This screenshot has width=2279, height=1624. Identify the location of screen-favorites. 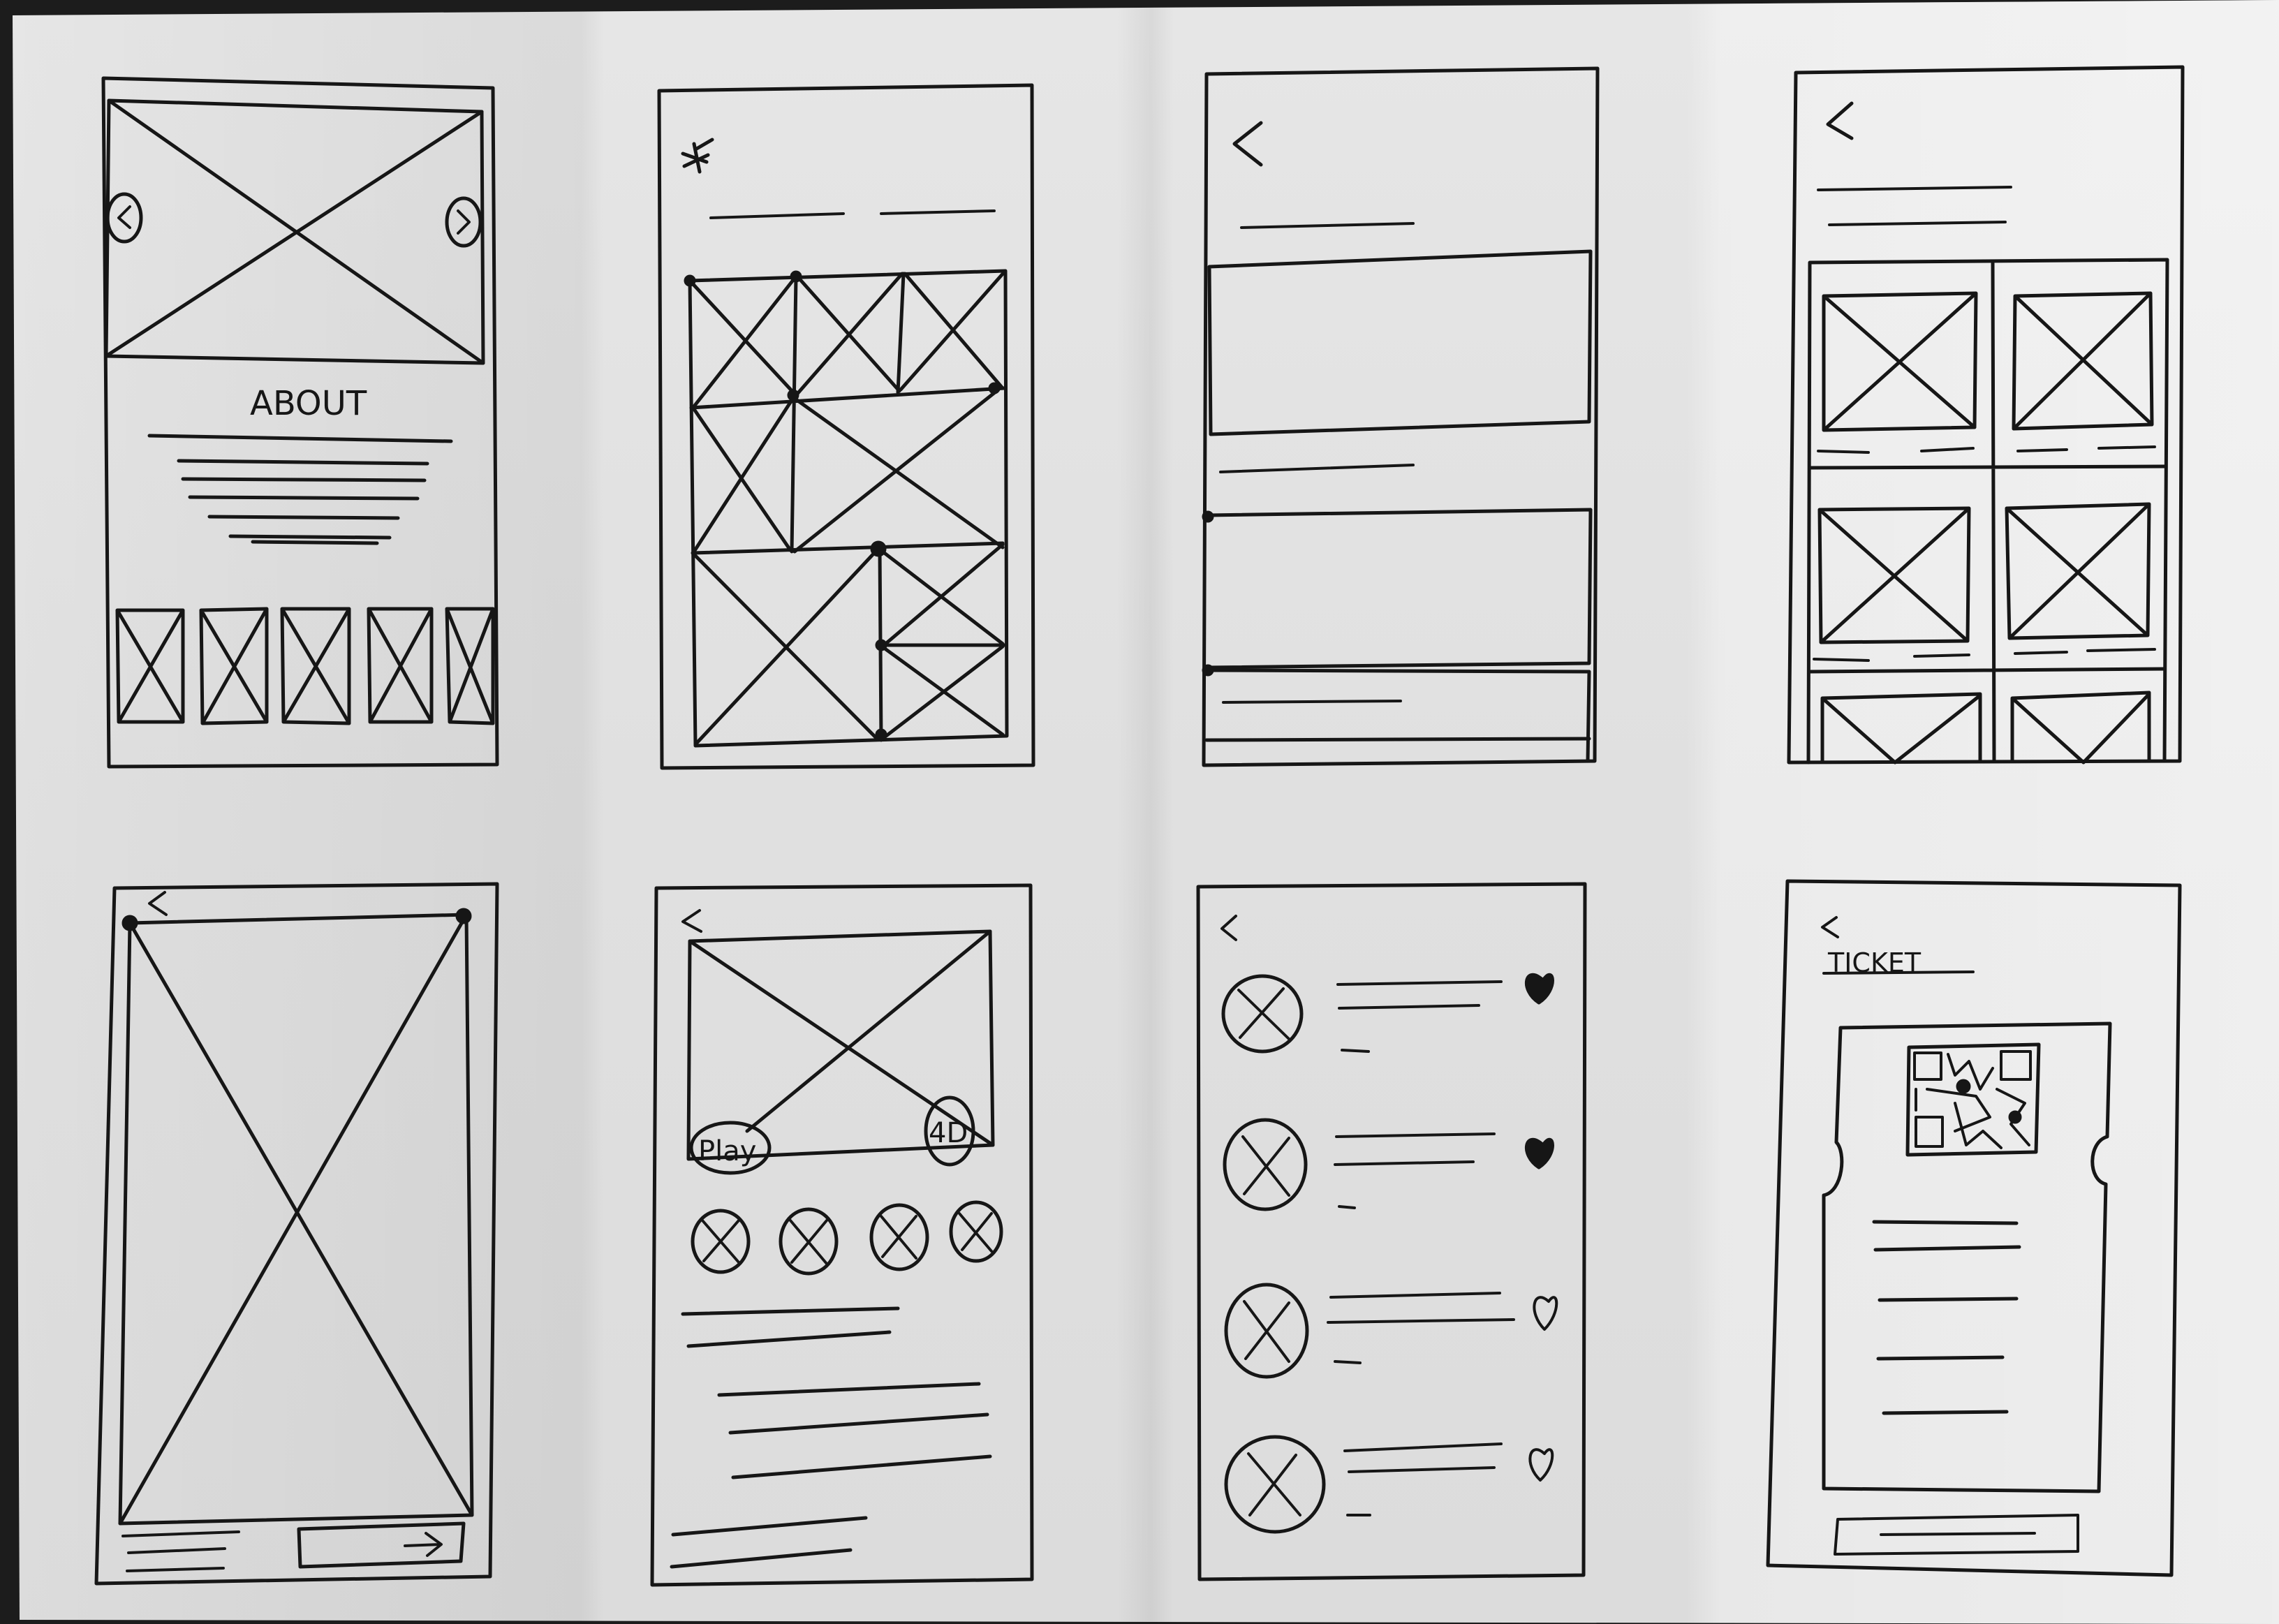
(1391, 1231).